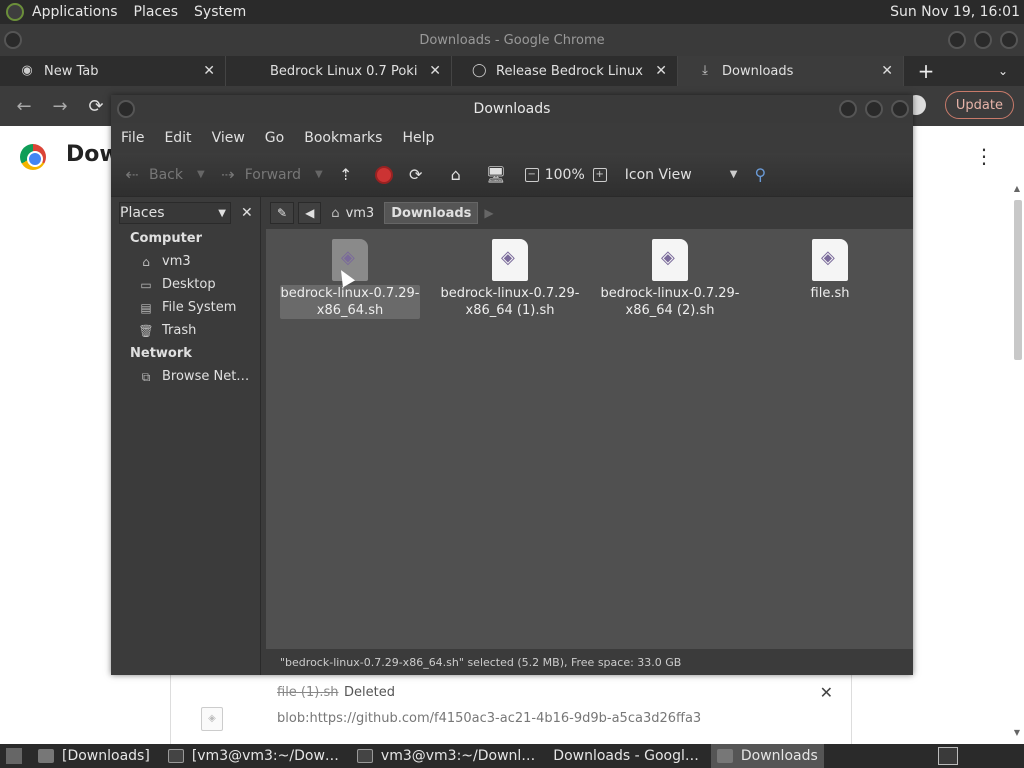 Image resolution: width=1024 pixels, height=768 pixels. I want to click on file-item: bedrock-linux-0.7.29-x86_64 (1).sh, so click(510, 274).